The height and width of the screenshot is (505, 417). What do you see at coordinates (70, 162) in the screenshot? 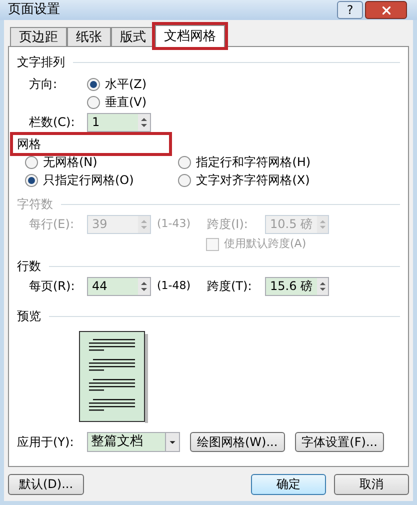
I see `radio-label: 无网格(N)` at bounding box center [70, 162].